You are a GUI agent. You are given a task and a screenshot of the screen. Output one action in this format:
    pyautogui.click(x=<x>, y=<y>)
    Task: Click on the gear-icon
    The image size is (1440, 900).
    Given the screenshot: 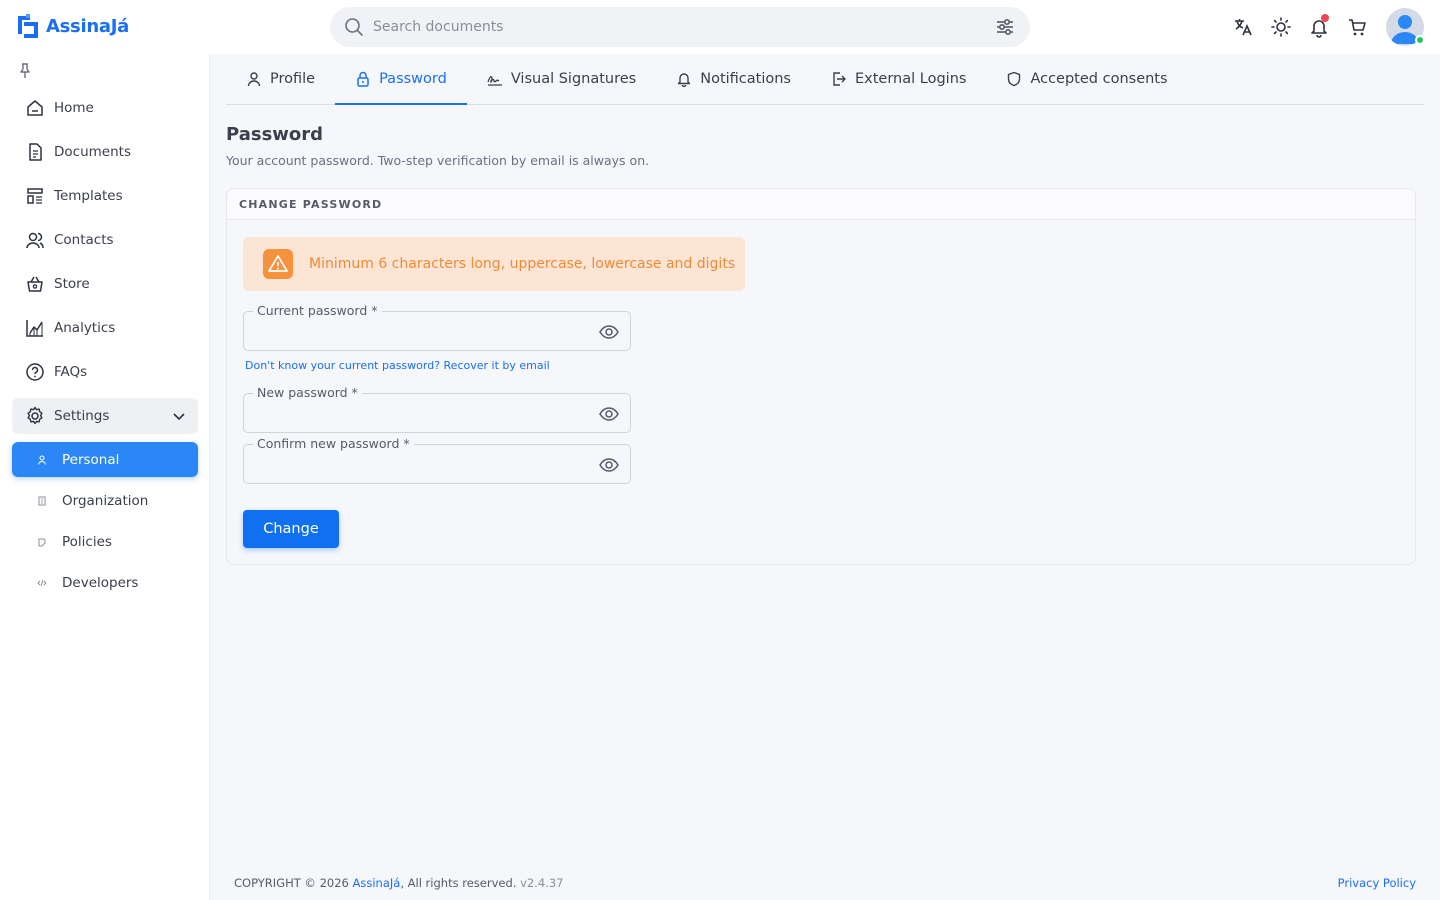 What is the action you would take?
    pyautogui.click(x=35, y=416)
    